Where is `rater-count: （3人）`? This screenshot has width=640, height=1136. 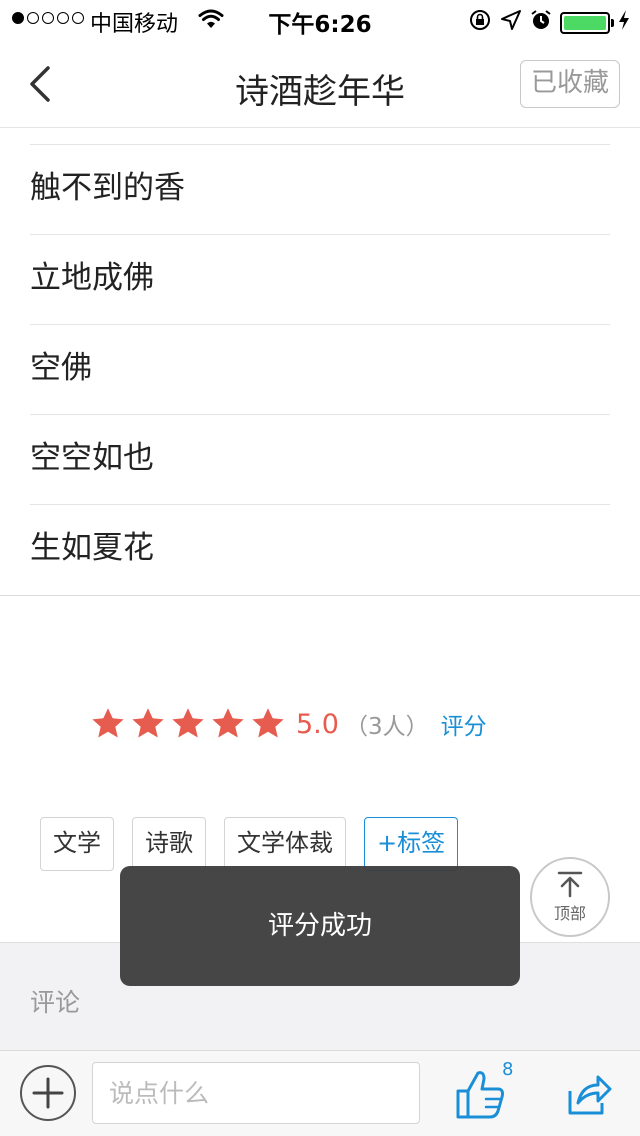 rater-count: （3人） is located at coordinates (386, 727).